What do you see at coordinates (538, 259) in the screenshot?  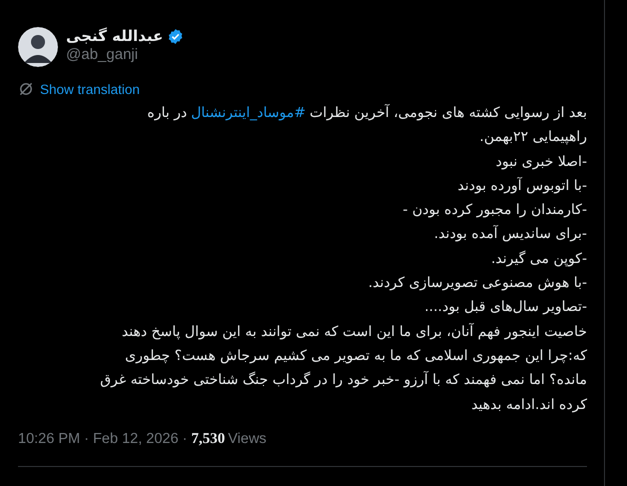 I see `tweet-text: -کوپن می گیرند.` at bounding box center [538, 259].